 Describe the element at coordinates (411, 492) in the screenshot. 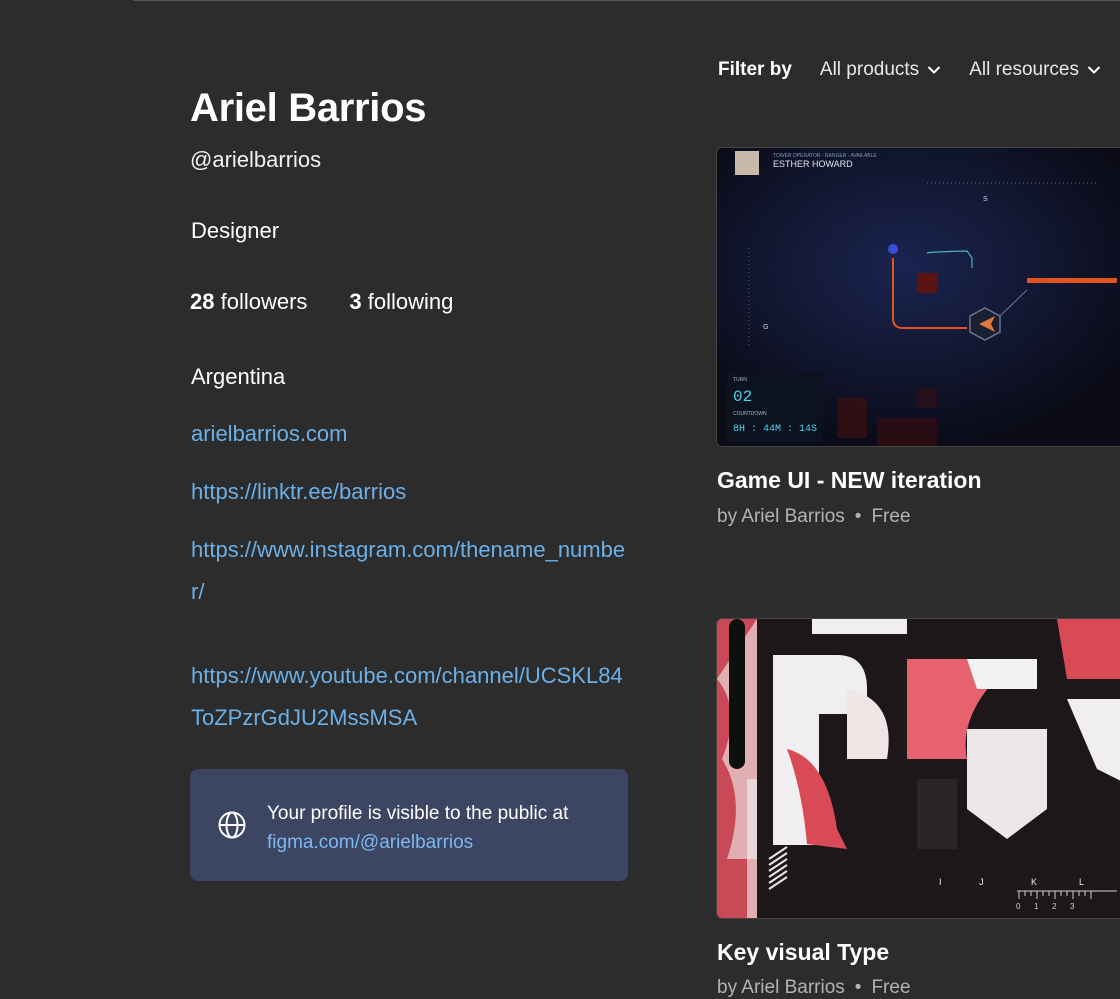

I see `linktree-link: https://linktr.ee/barrios` at that location.